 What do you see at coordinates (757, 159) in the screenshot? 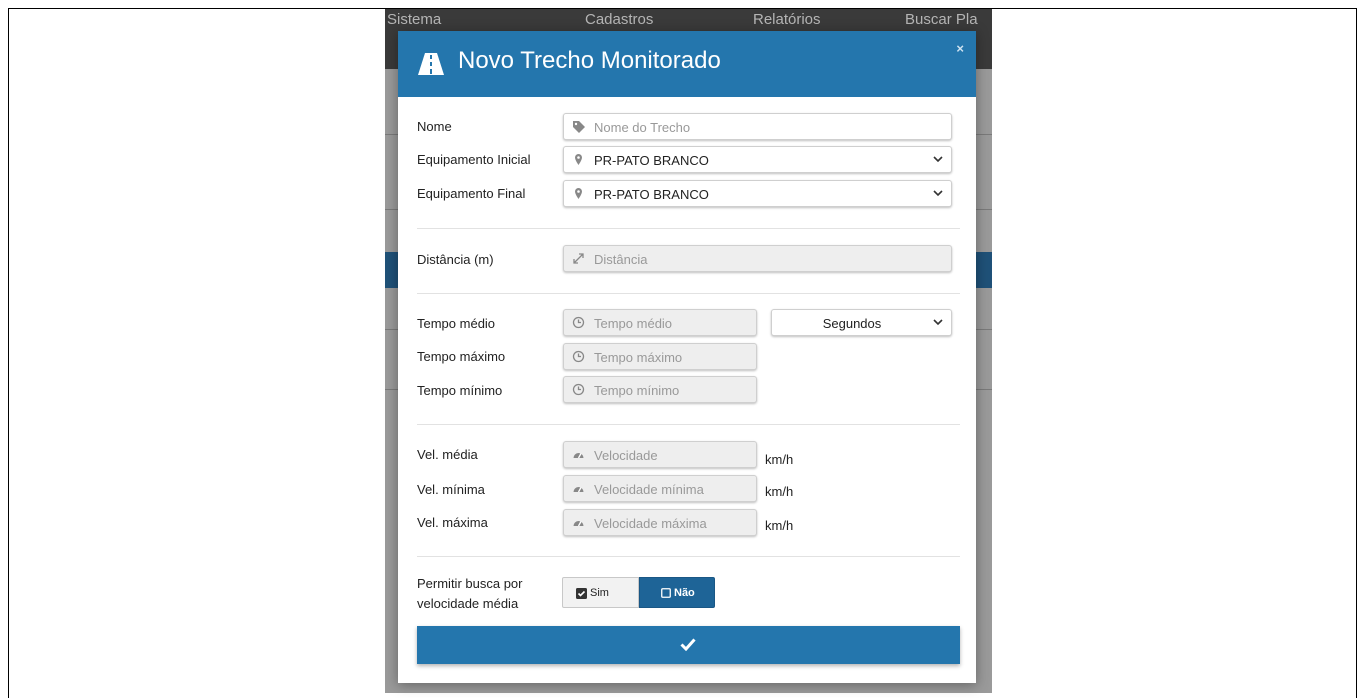
I see `equip-inicial-select: PR-PATO BRANCO` at bounding box center [757, 159].